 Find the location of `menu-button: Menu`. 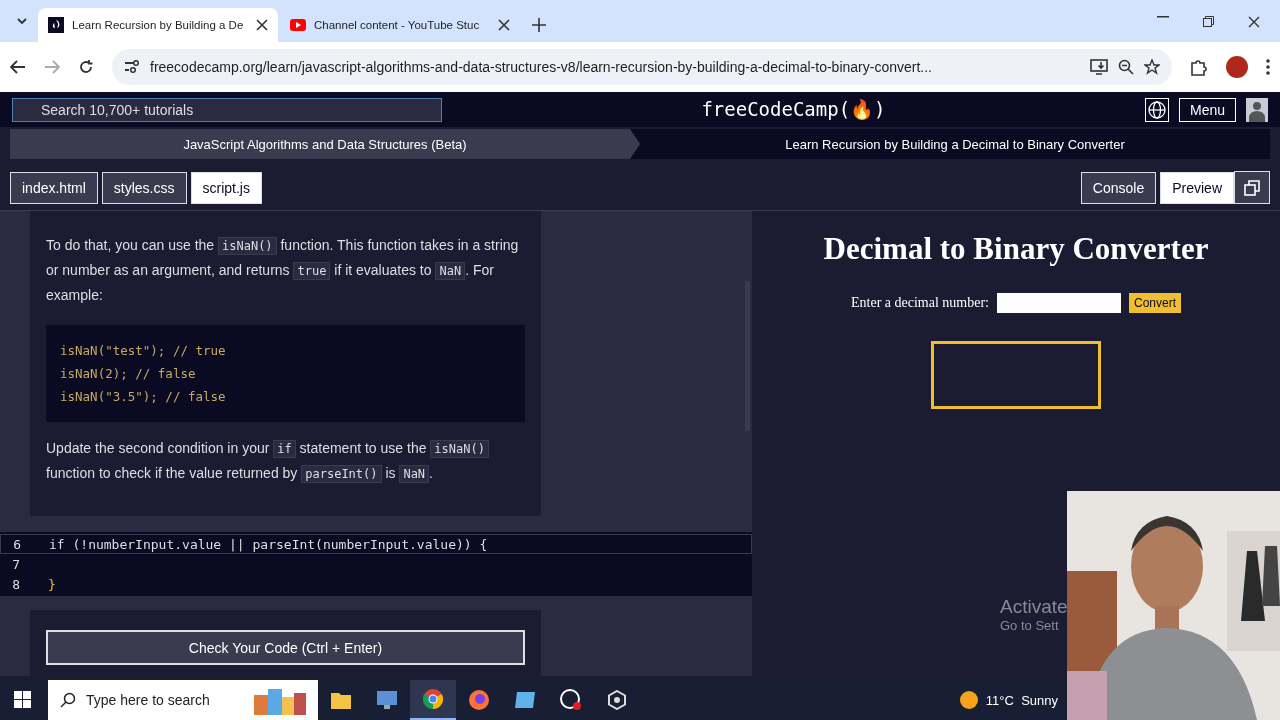

menu-button: Menu is located at coordinates (1207, 109).